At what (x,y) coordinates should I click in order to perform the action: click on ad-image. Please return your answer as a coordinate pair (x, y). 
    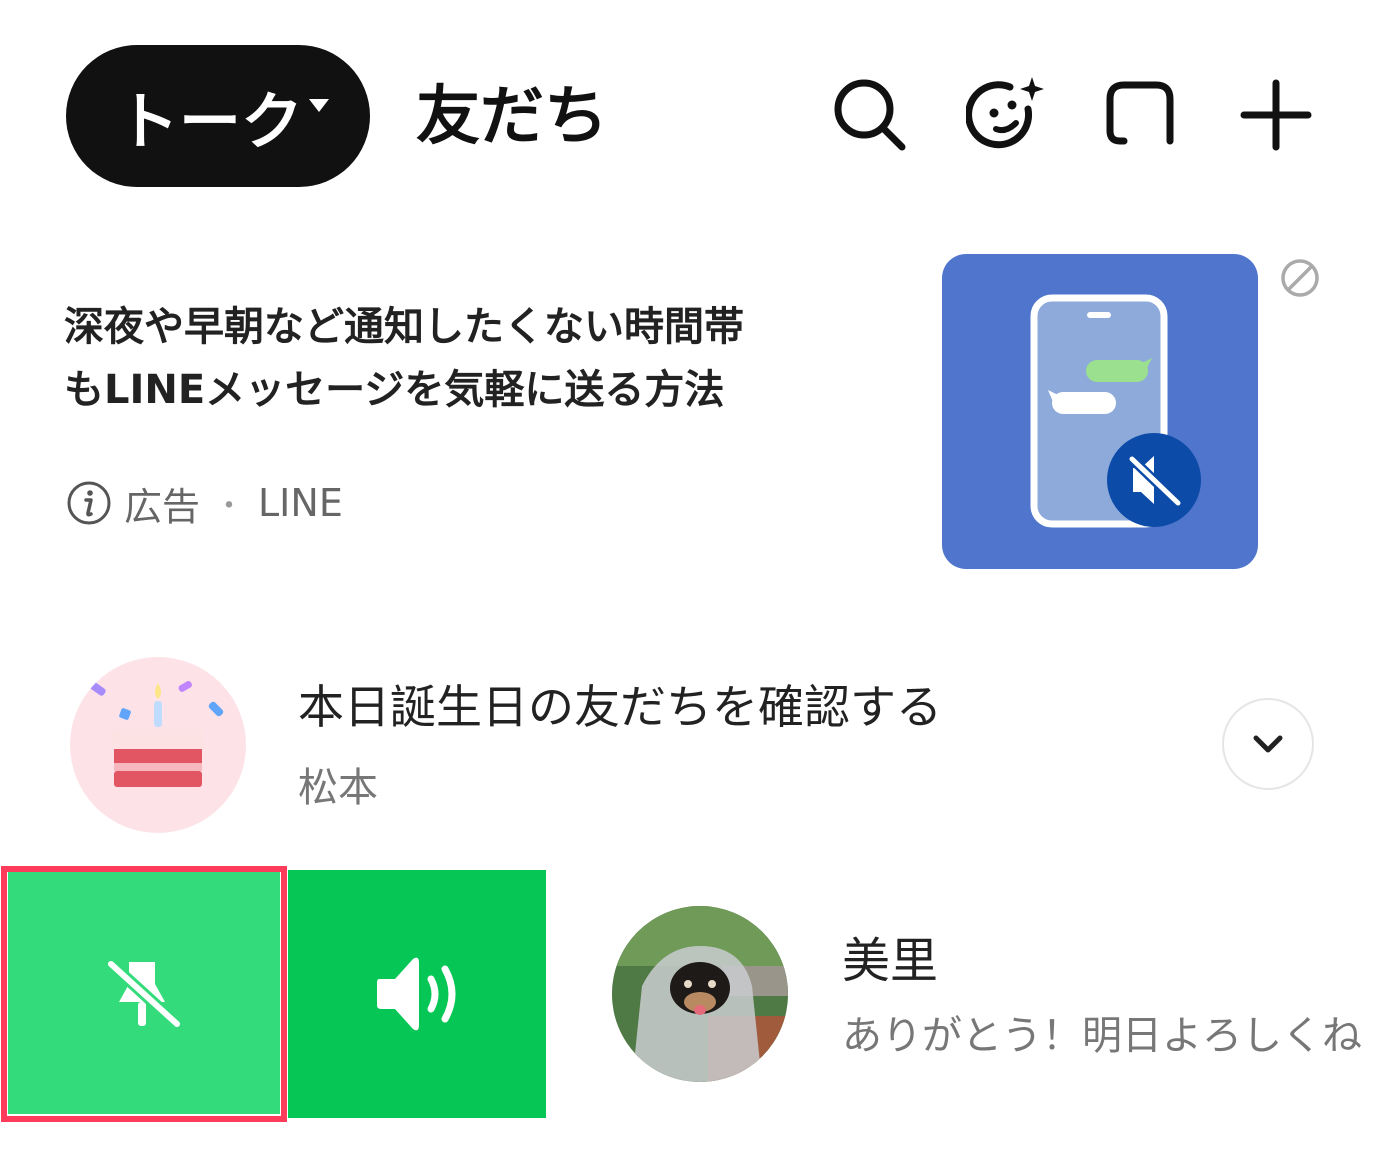
    Looking at the image, I should click on (1100, 411).